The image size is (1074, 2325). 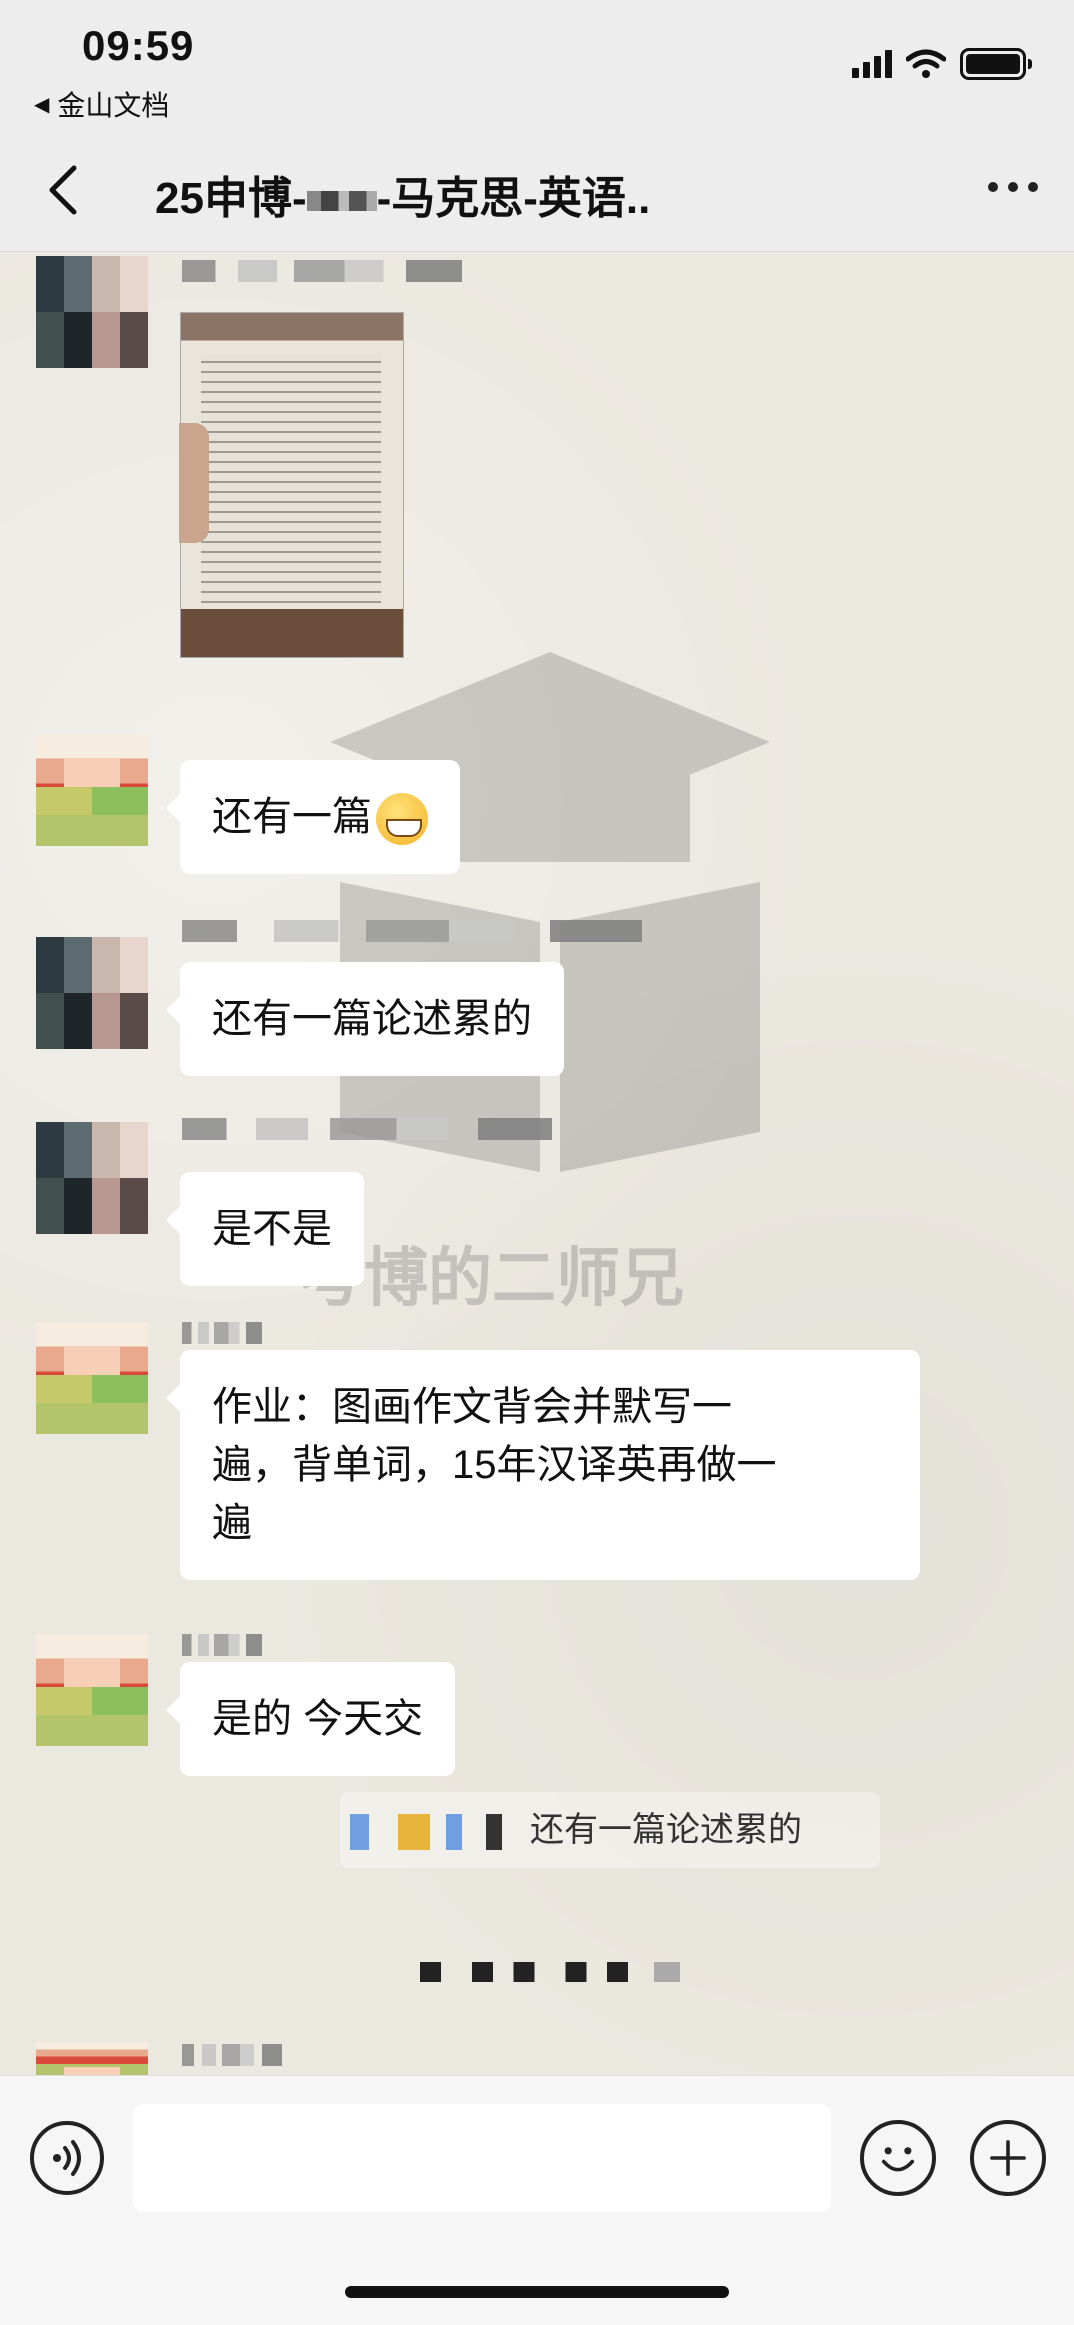 I want to click on chevron-left-icon, so click(x=65, y=190).